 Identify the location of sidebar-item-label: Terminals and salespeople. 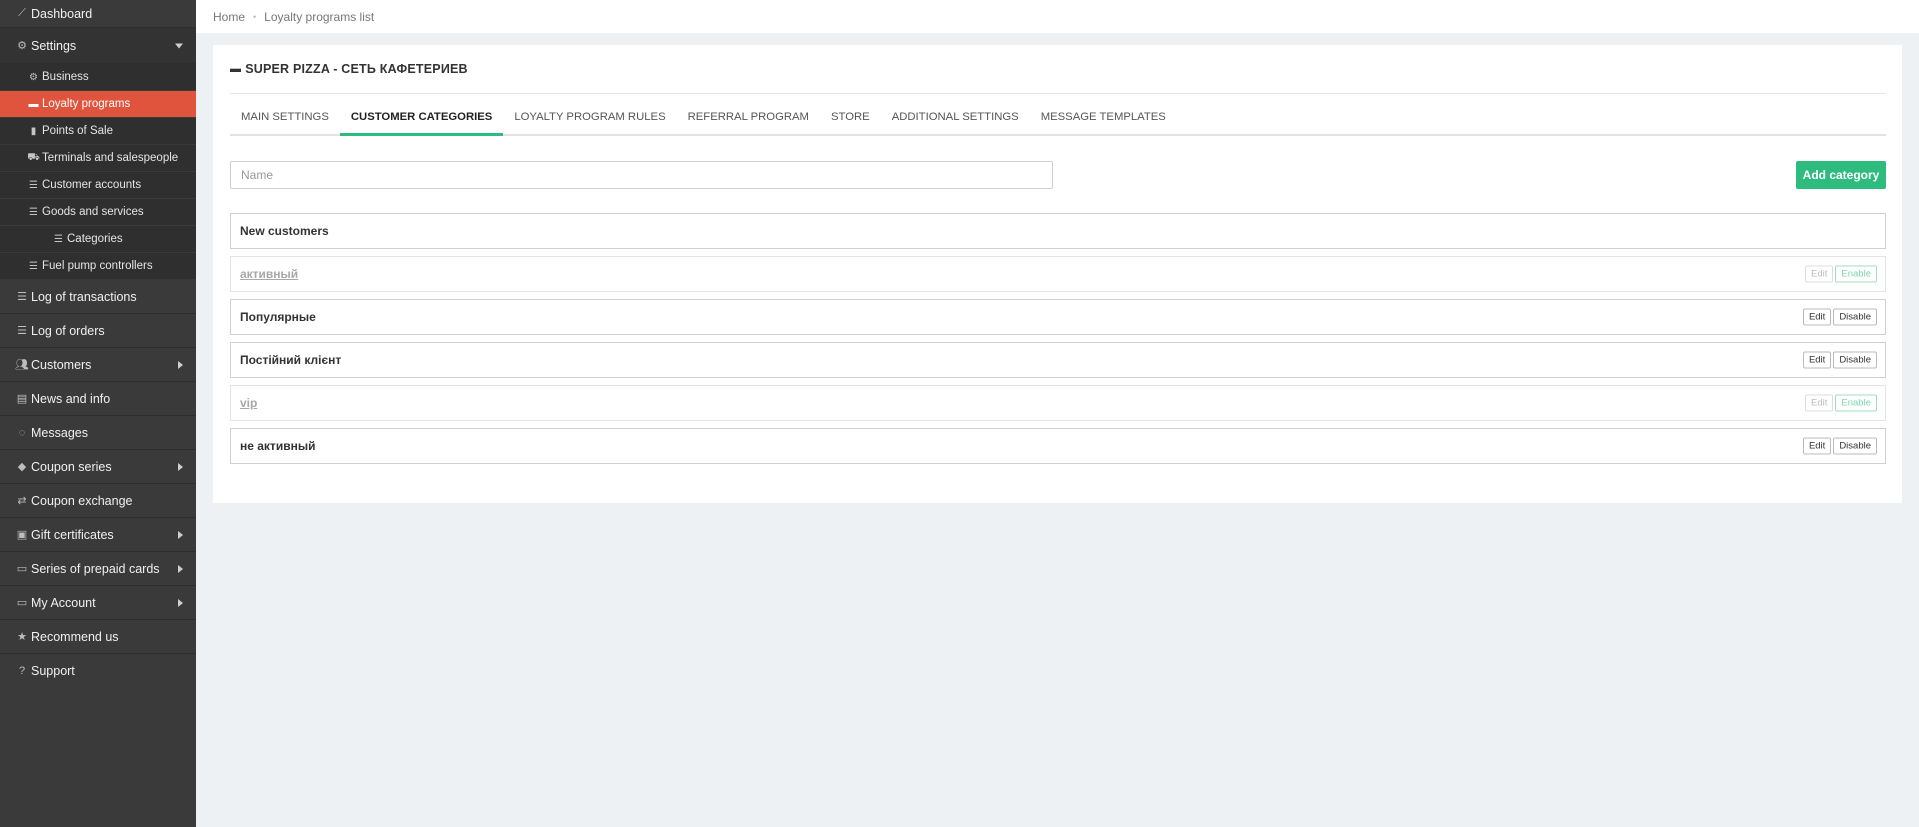
(110, 158).